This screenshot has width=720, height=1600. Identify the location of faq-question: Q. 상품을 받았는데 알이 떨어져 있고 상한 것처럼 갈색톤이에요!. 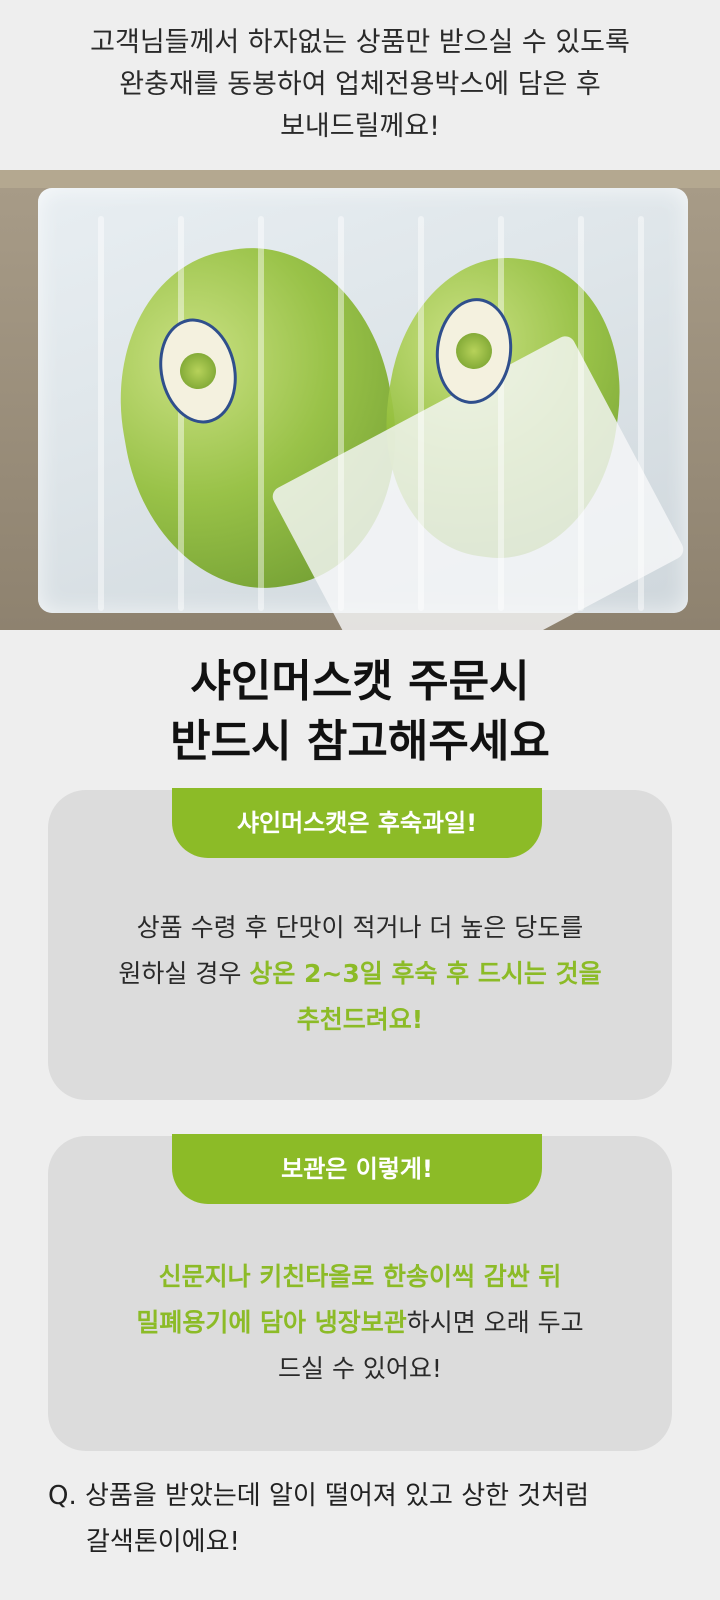
(384, 1519).